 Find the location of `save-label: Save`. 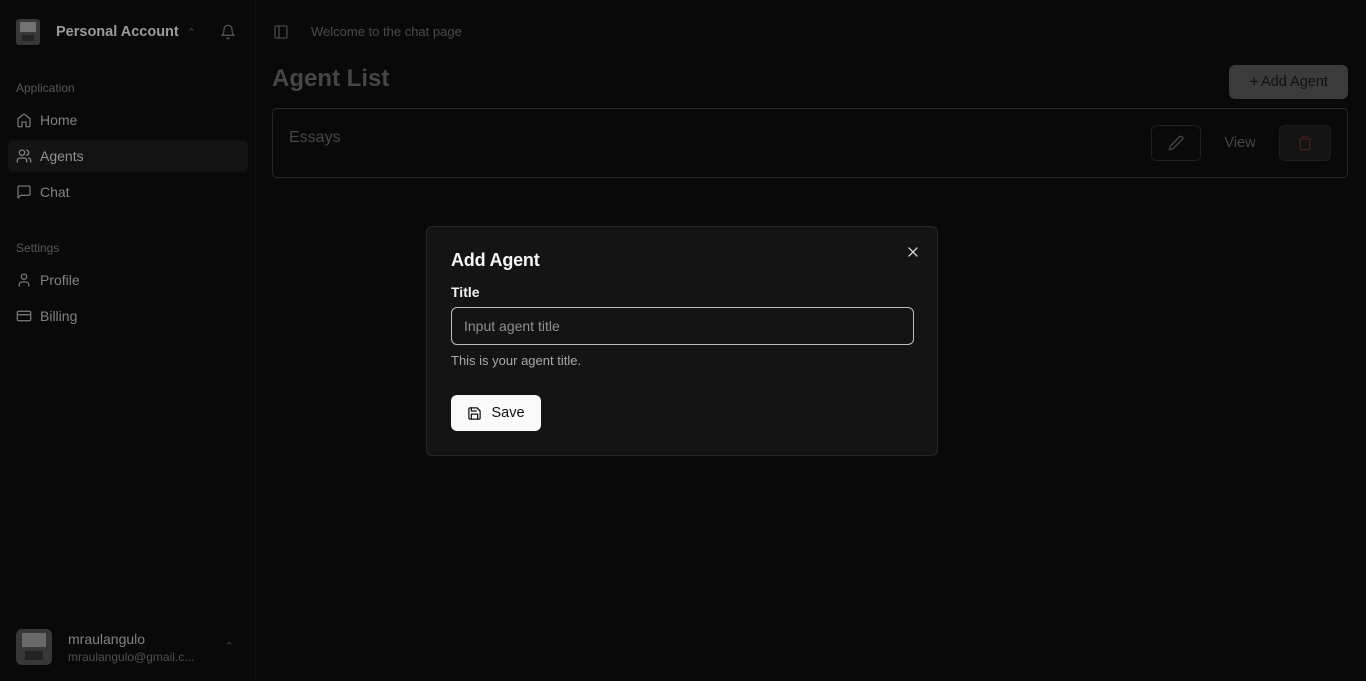

save-label: Save is located at coordinates (508, 413).